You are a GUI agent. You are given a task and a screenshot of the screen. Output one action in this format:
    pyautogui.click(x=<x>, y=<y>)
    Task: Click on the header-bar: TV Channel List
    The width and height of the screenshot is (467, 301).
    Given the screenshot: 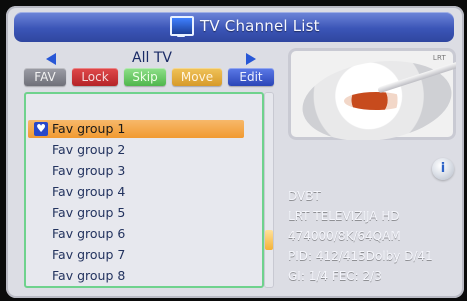 What is the action you would take?
    pyautogui.click(x=234, y=27)
    